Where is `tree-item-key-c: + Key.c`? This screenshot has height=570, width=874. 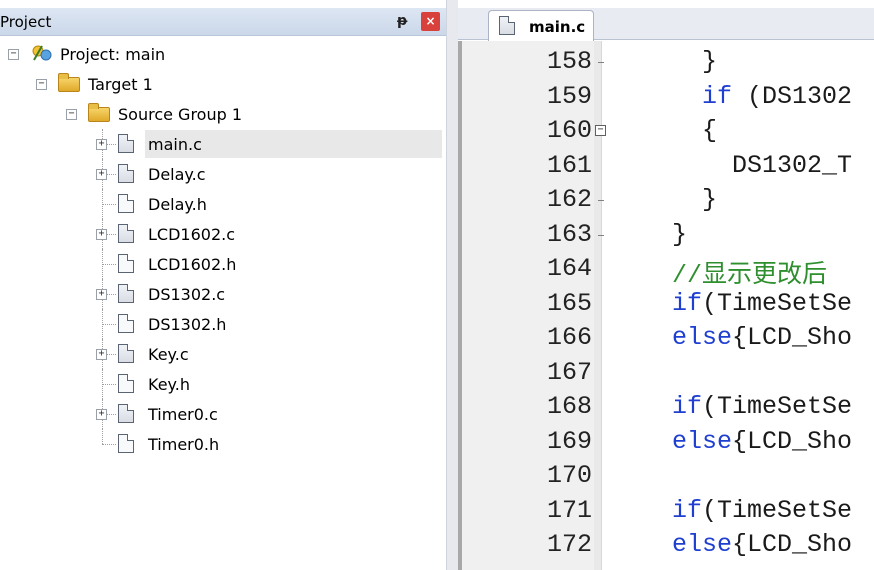
tree-item-key-c: + Key.c is located at coordinates (223, 354).